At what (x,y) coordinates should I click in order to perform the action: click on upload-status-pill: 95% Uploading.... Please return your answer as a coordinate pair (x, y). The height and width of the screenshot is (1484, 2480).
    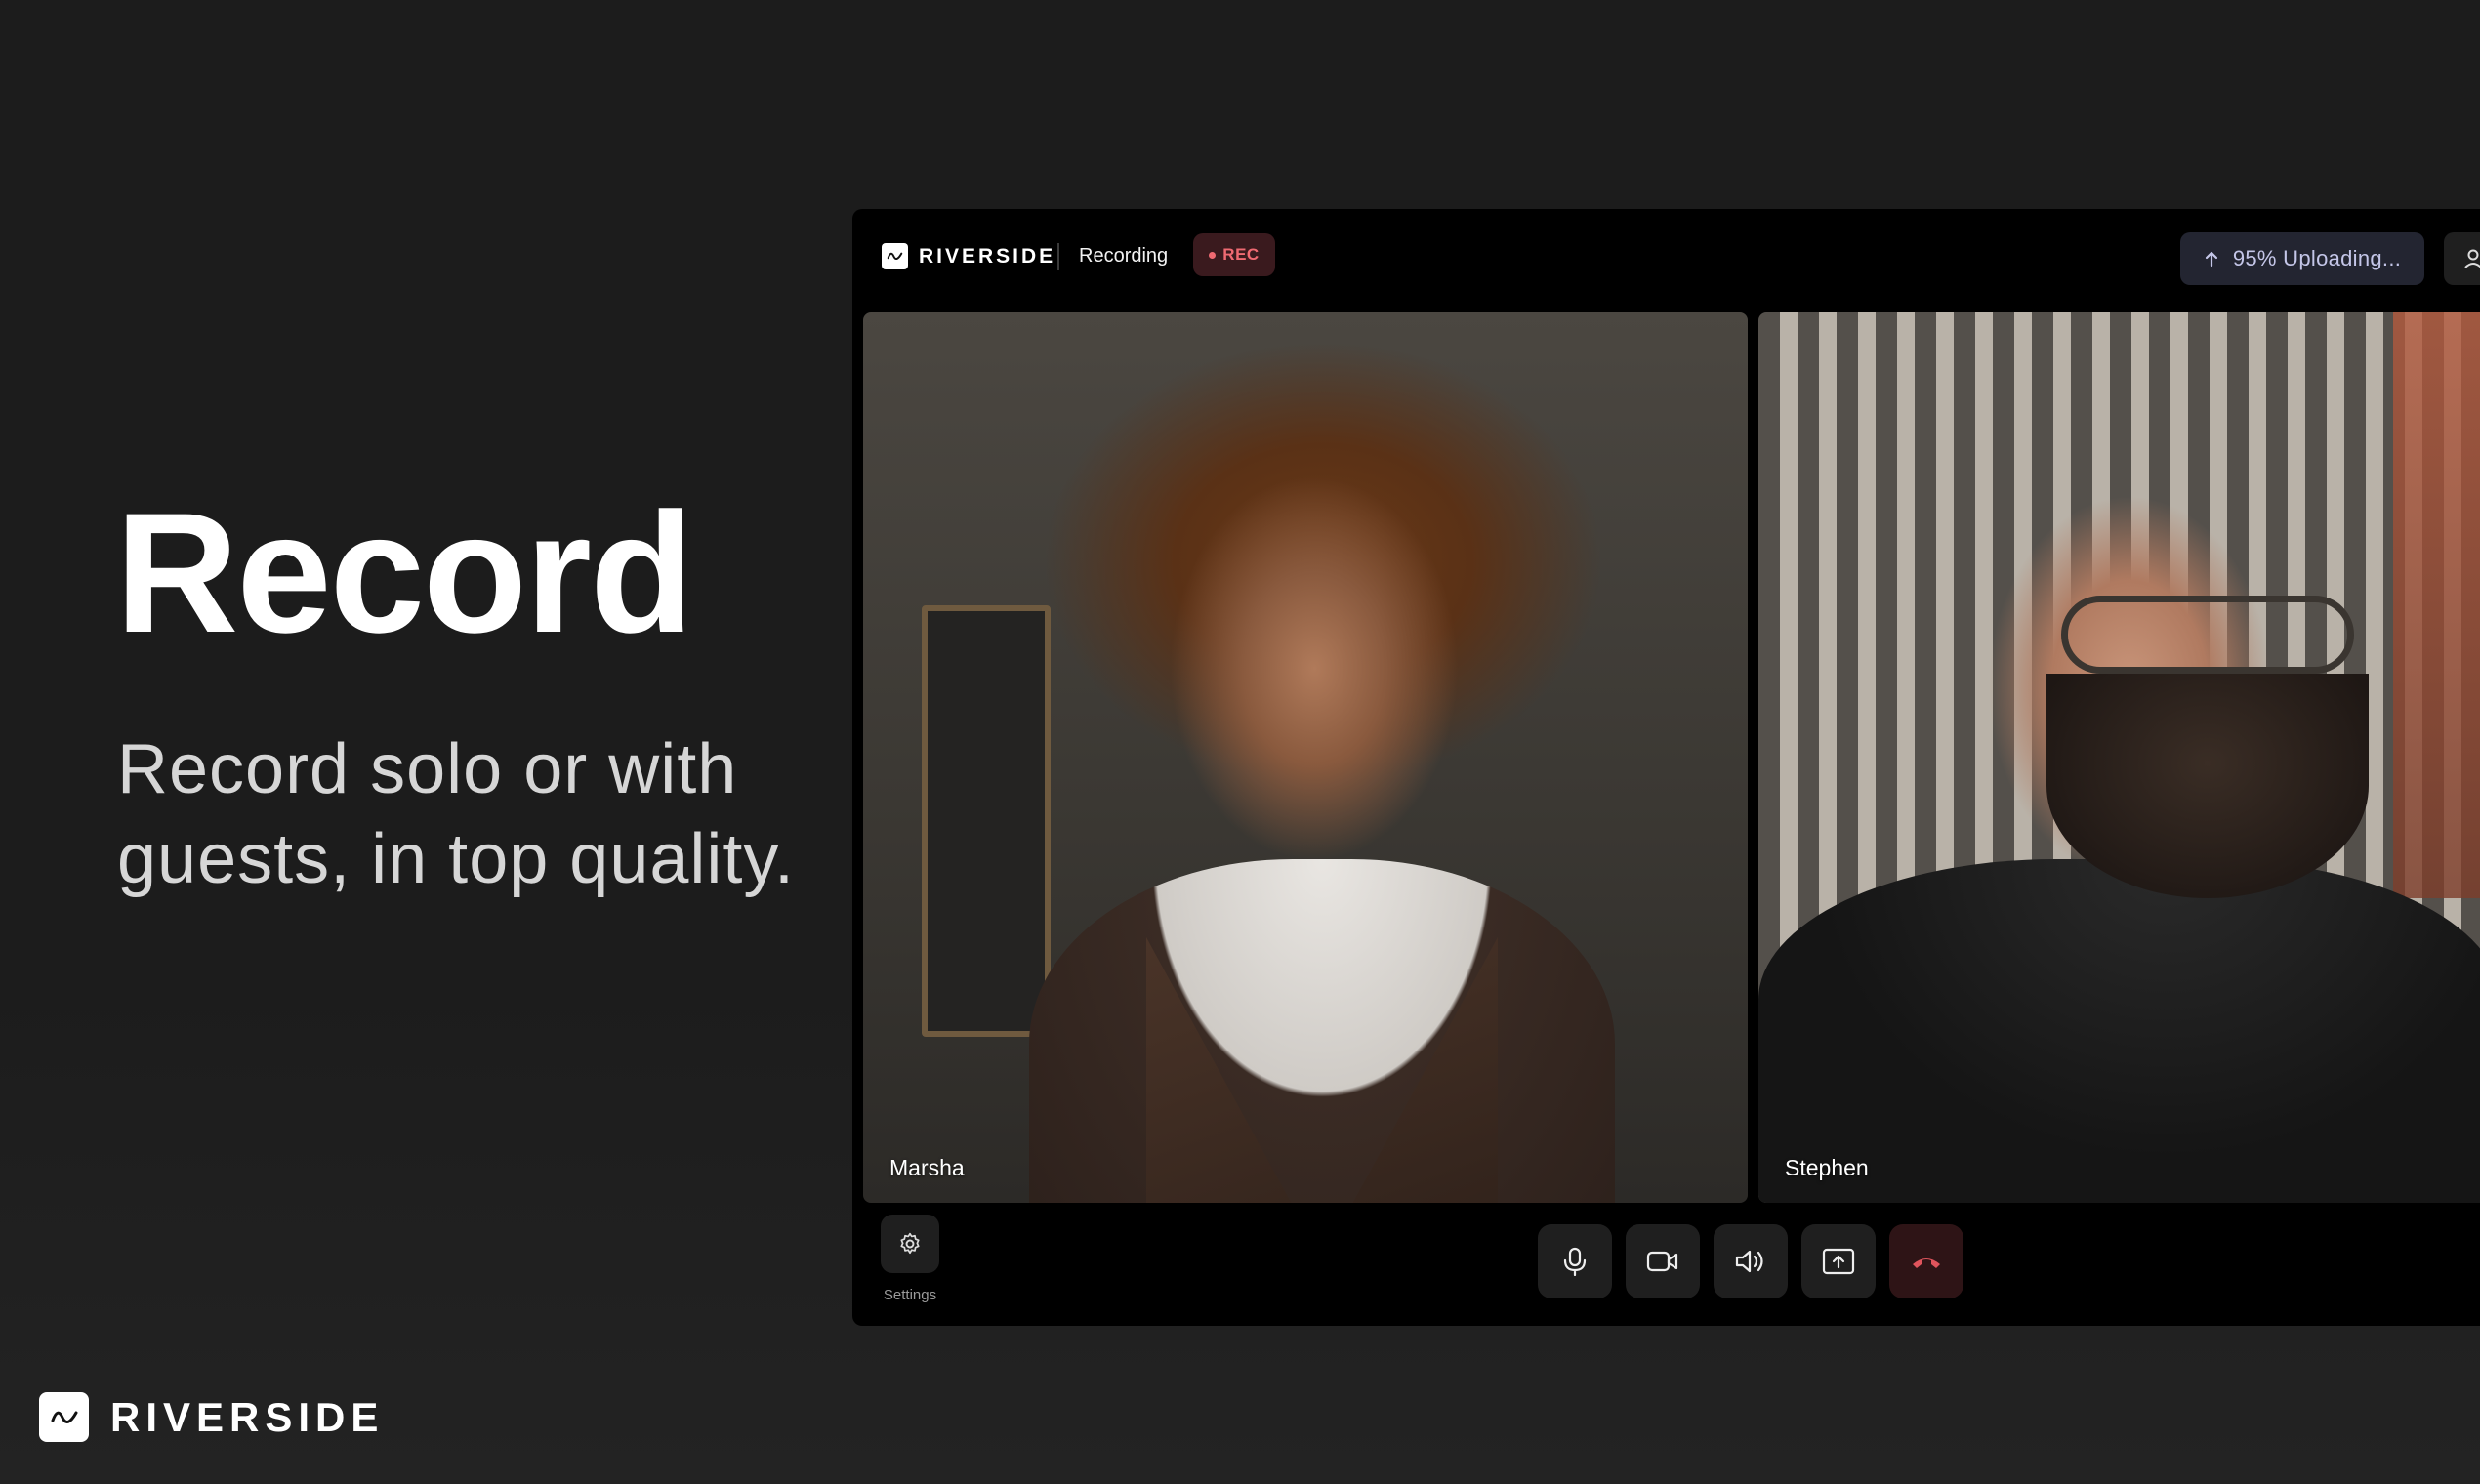
    Looking at the image, I should click on (2302, 259).